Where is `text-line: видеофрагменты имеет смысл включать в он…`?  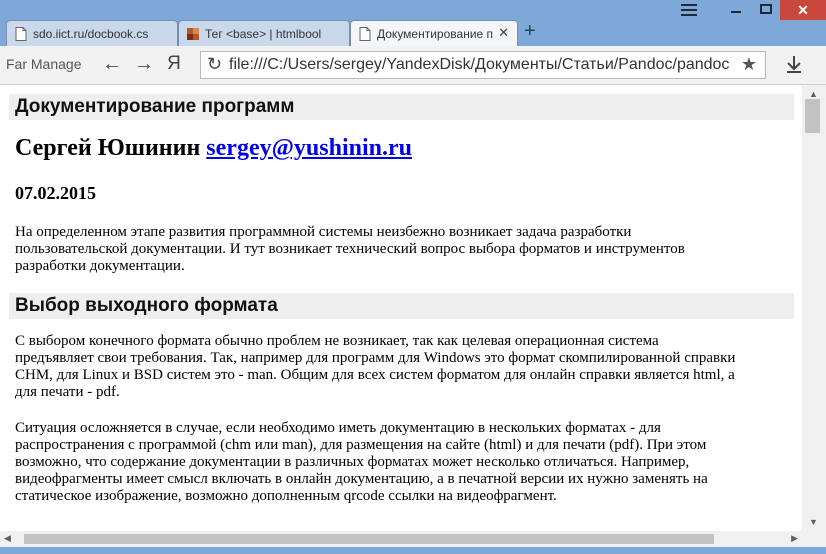 text-line: видеофрагменты имеет смысл включать в он… is located at coordinates (361, 479).